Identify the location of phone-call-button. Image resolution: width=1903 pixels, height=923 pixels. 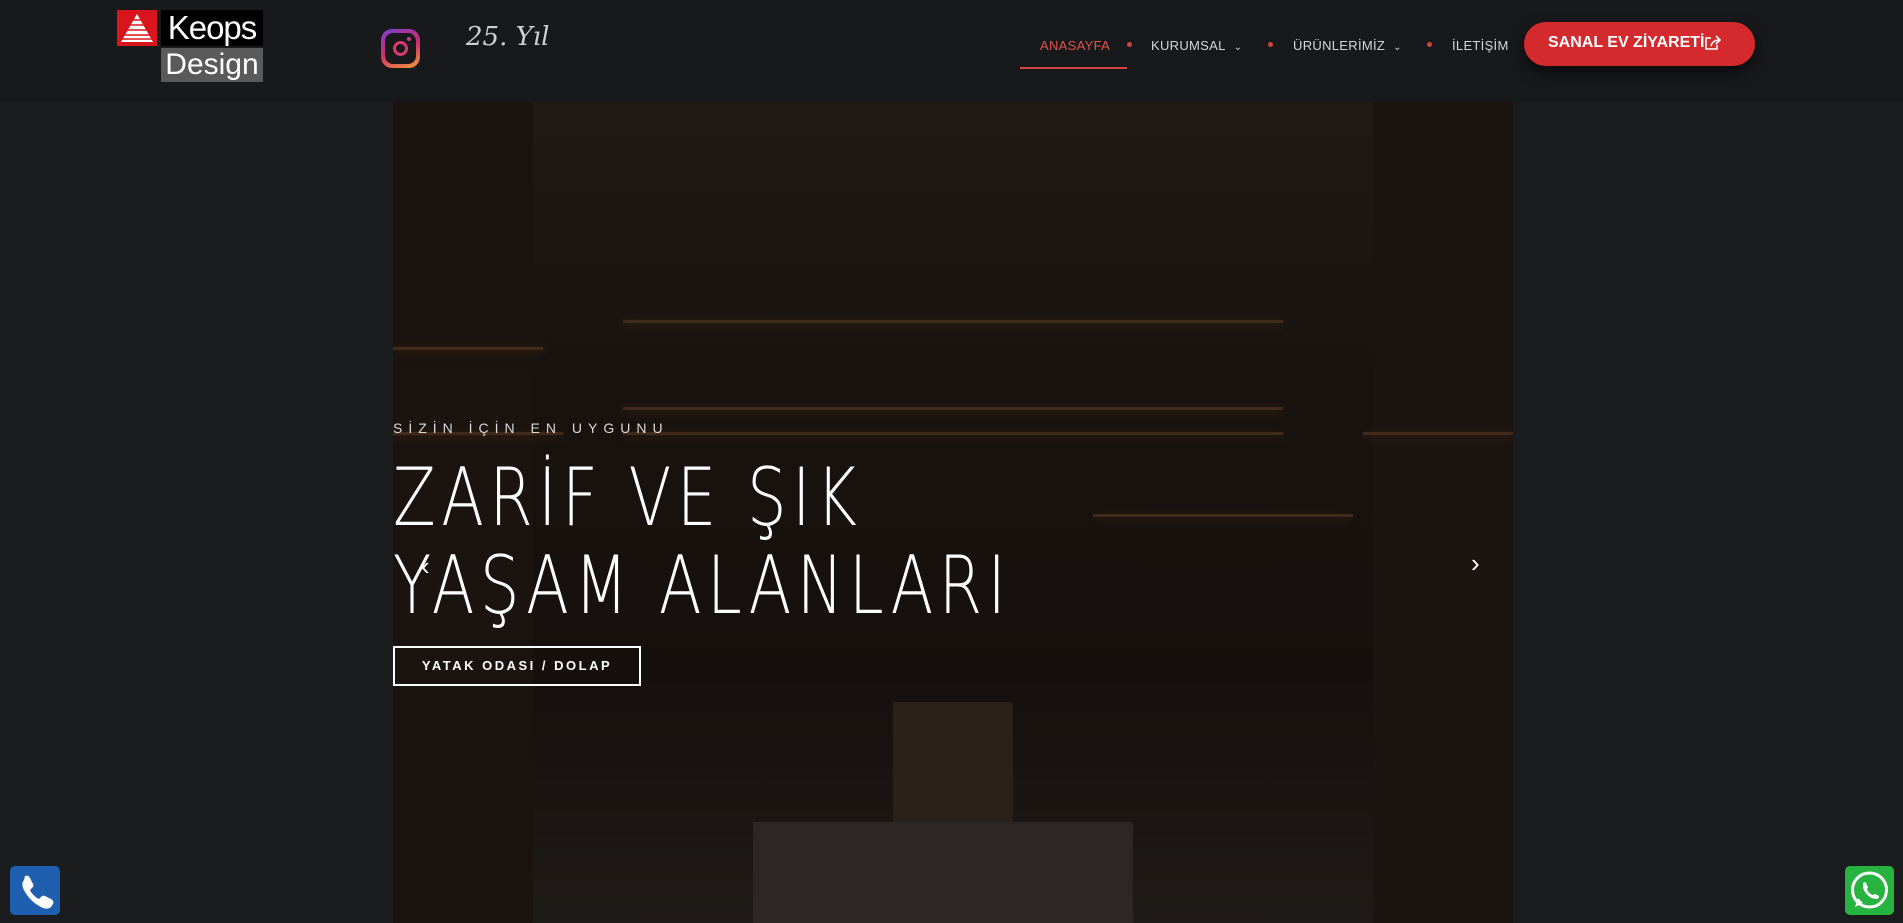
(35, 890).